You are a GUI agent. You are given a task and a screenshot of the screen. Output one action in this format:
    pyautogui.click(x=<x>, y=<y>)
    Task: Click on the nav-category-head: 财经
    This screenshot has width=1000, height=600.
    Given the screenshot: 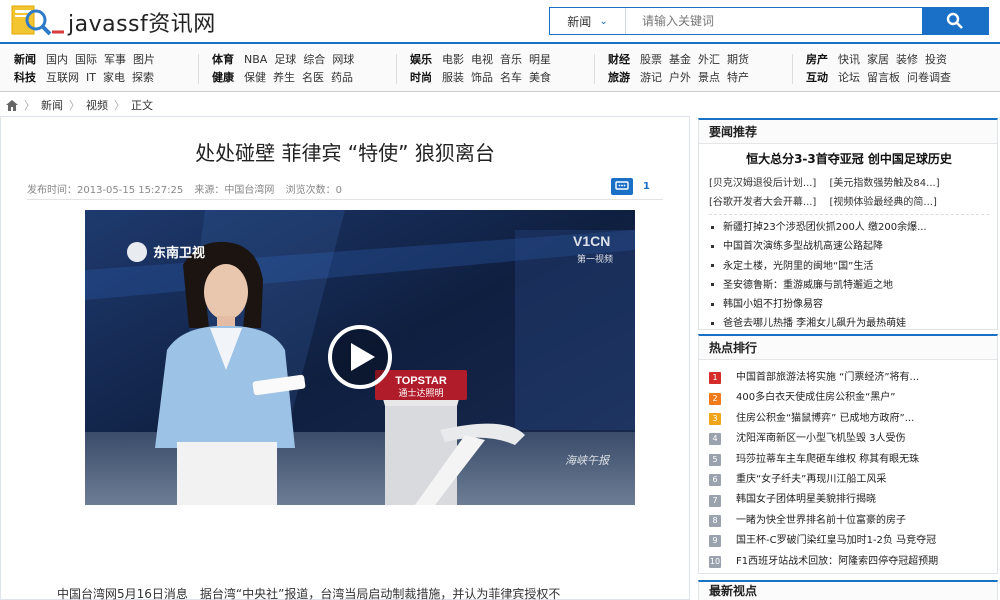 What is the action you would take?
    pyautogui.click(x=619, y=59)
    